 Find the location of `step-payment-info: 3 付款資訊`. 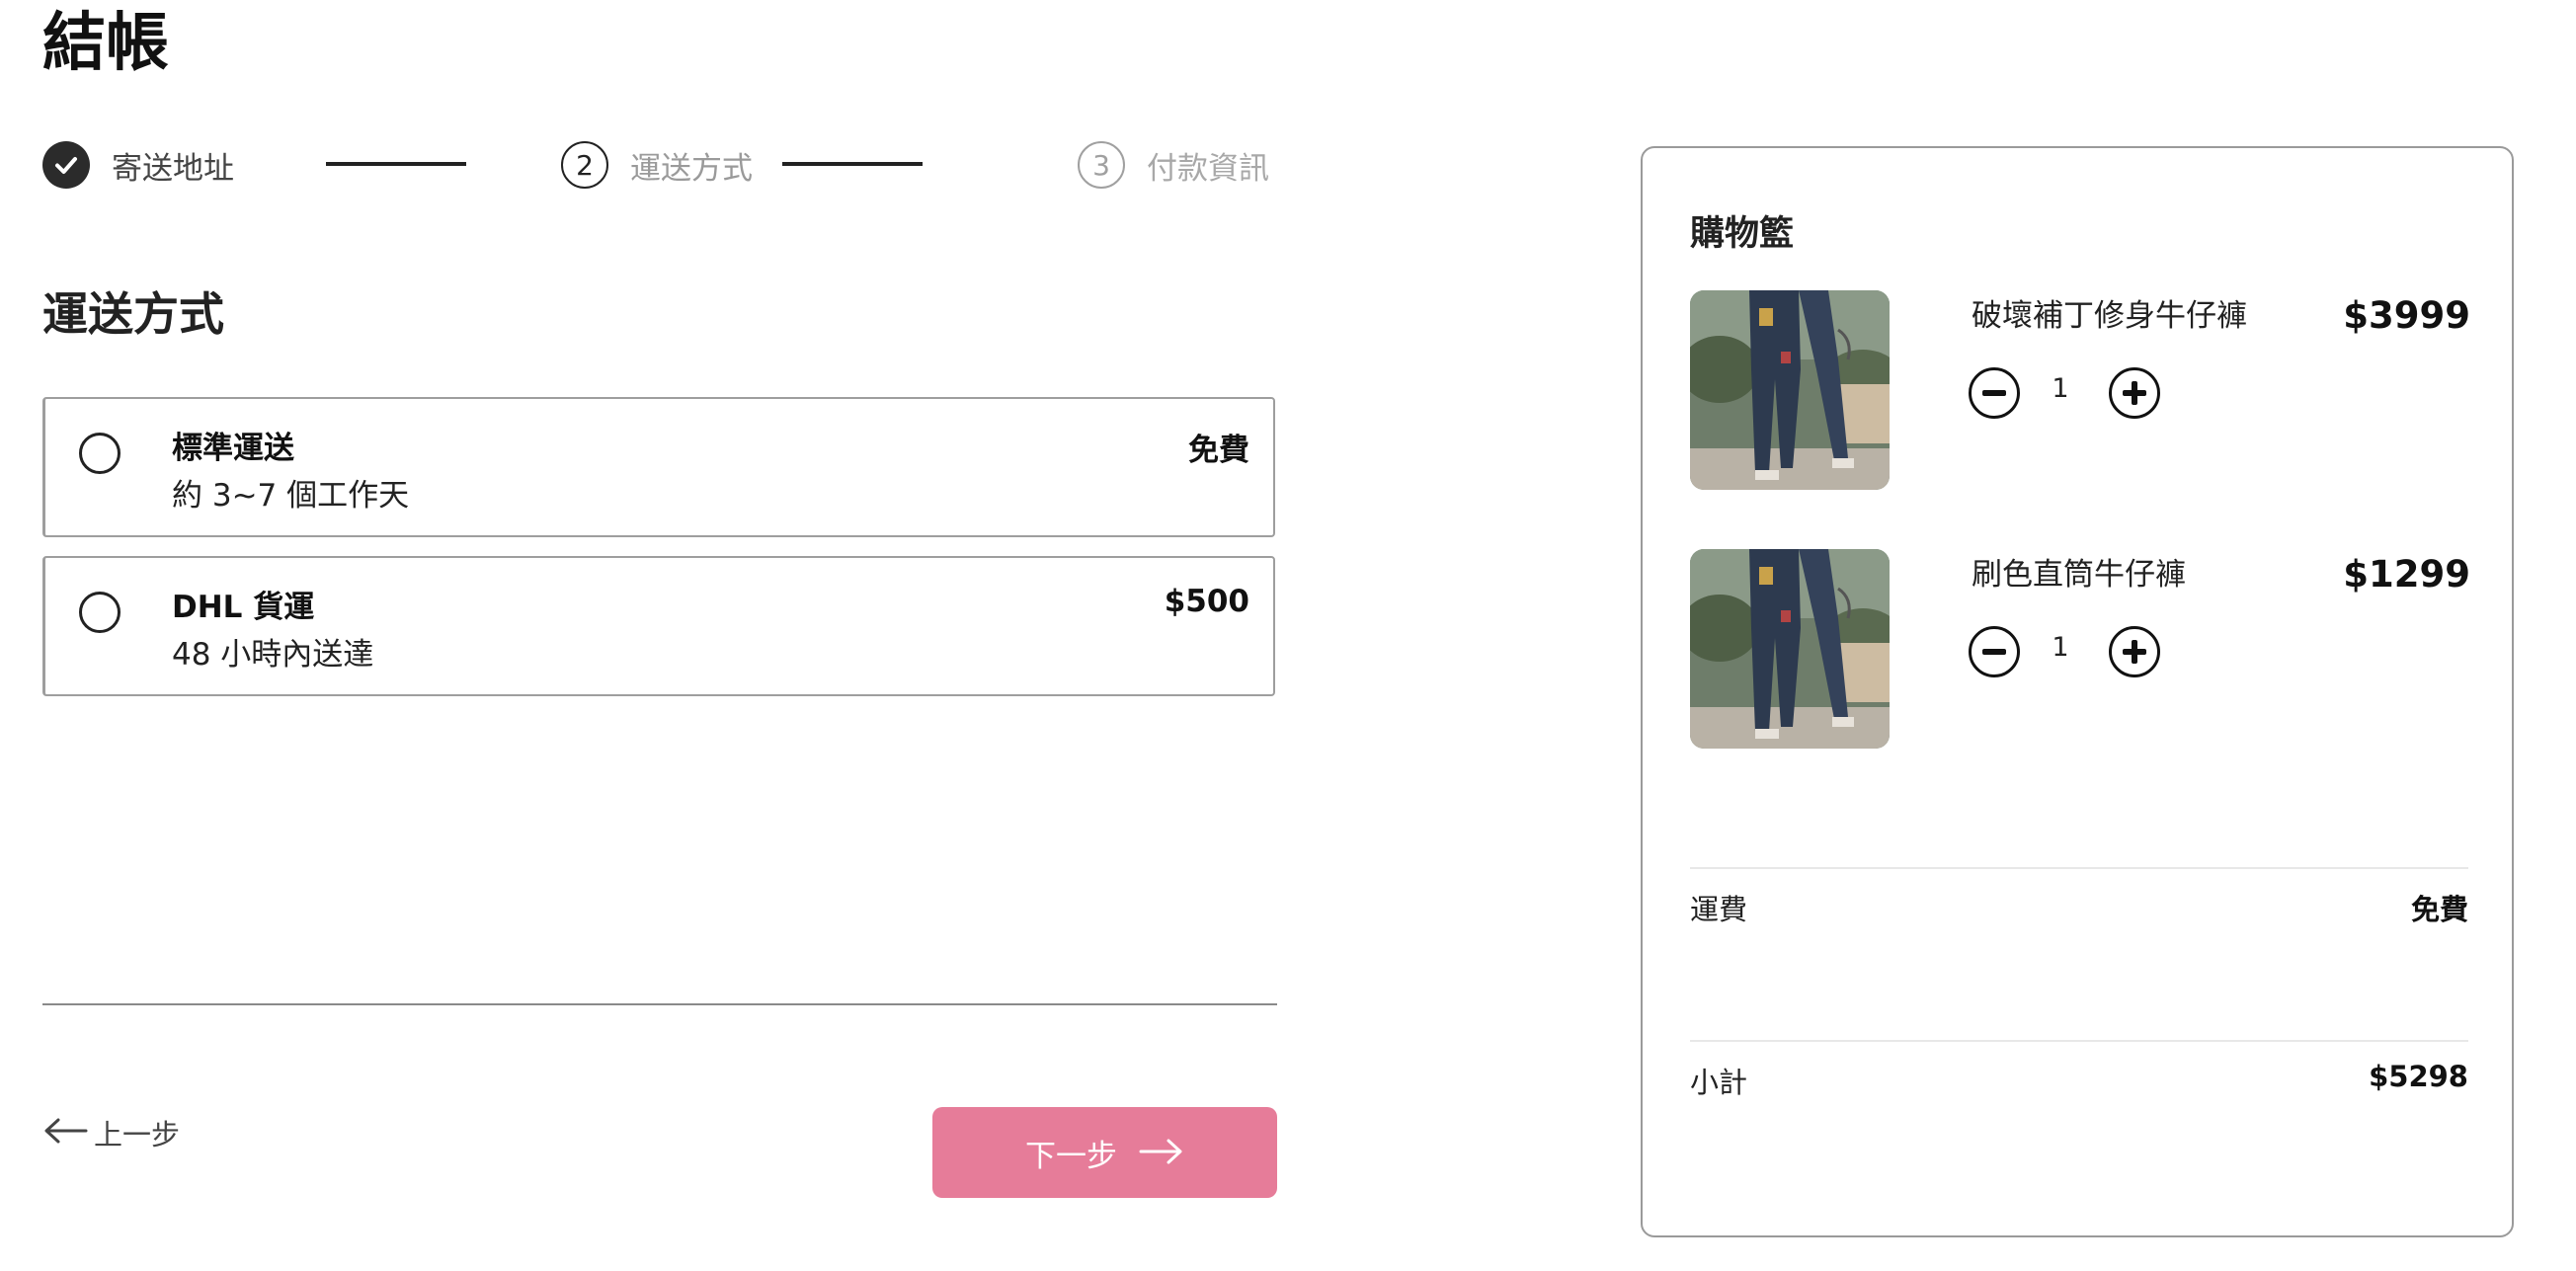

step-payment-info: 3 付款資訊 is located at coordinates (1173, 165).